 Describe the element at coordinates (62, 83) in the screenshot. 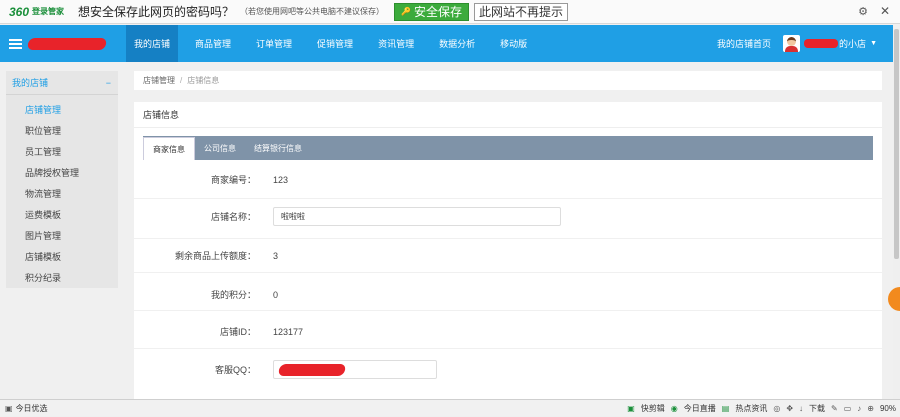

I see `sidebar-header: 我的店铺 −` at that location.